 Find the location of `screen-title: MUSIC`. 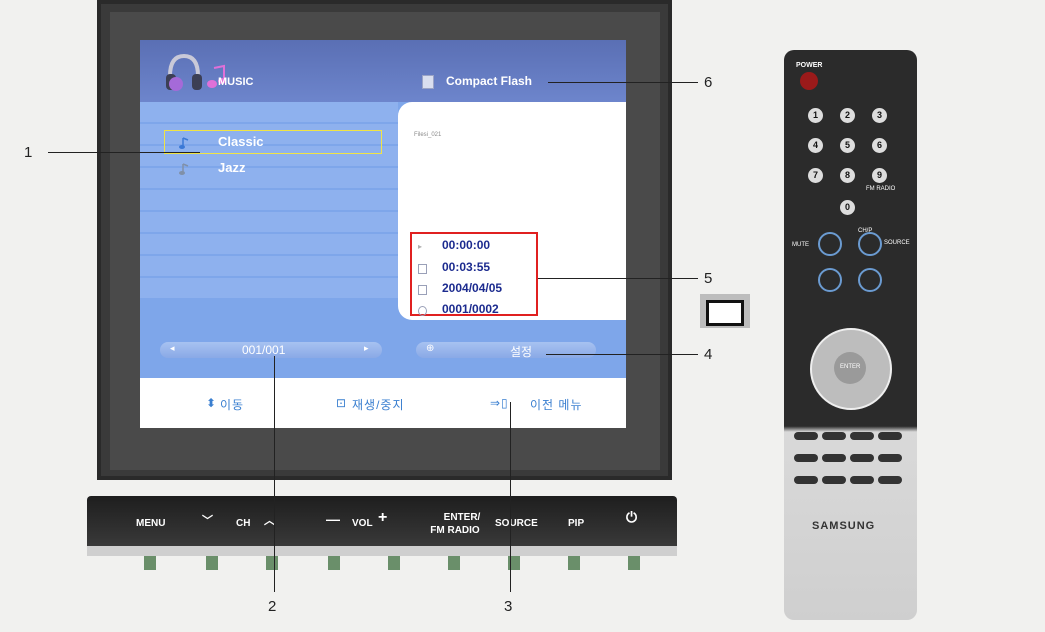

screen-title: MUSIC is located at coordinates (236, 82).